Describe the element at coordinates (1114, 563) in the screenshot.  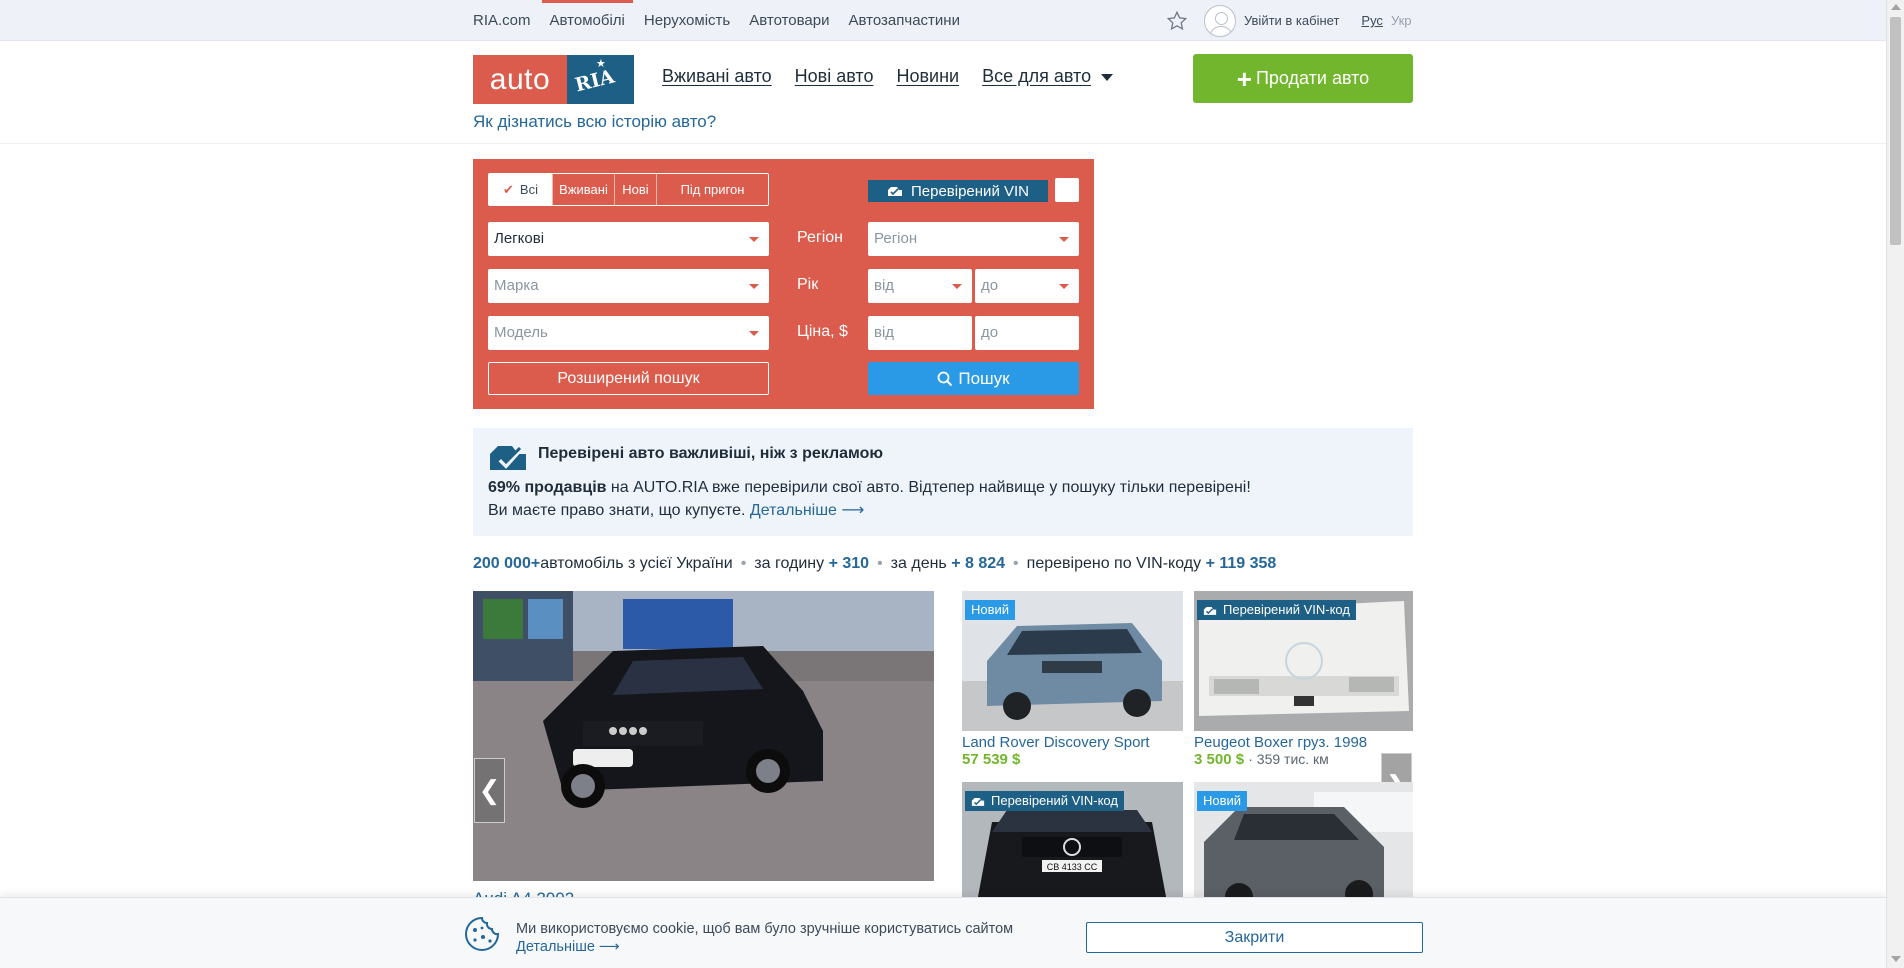
I see `stats-vin-text: перевірено по VIN-коду` at that location.